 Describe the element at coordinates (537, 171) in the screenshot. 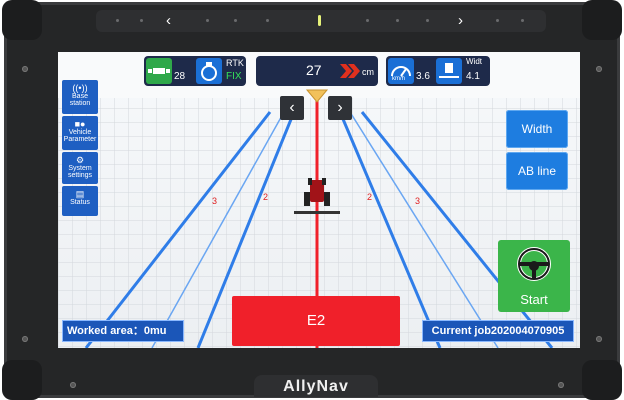

I see `ab-line-button: AB line` at that location.